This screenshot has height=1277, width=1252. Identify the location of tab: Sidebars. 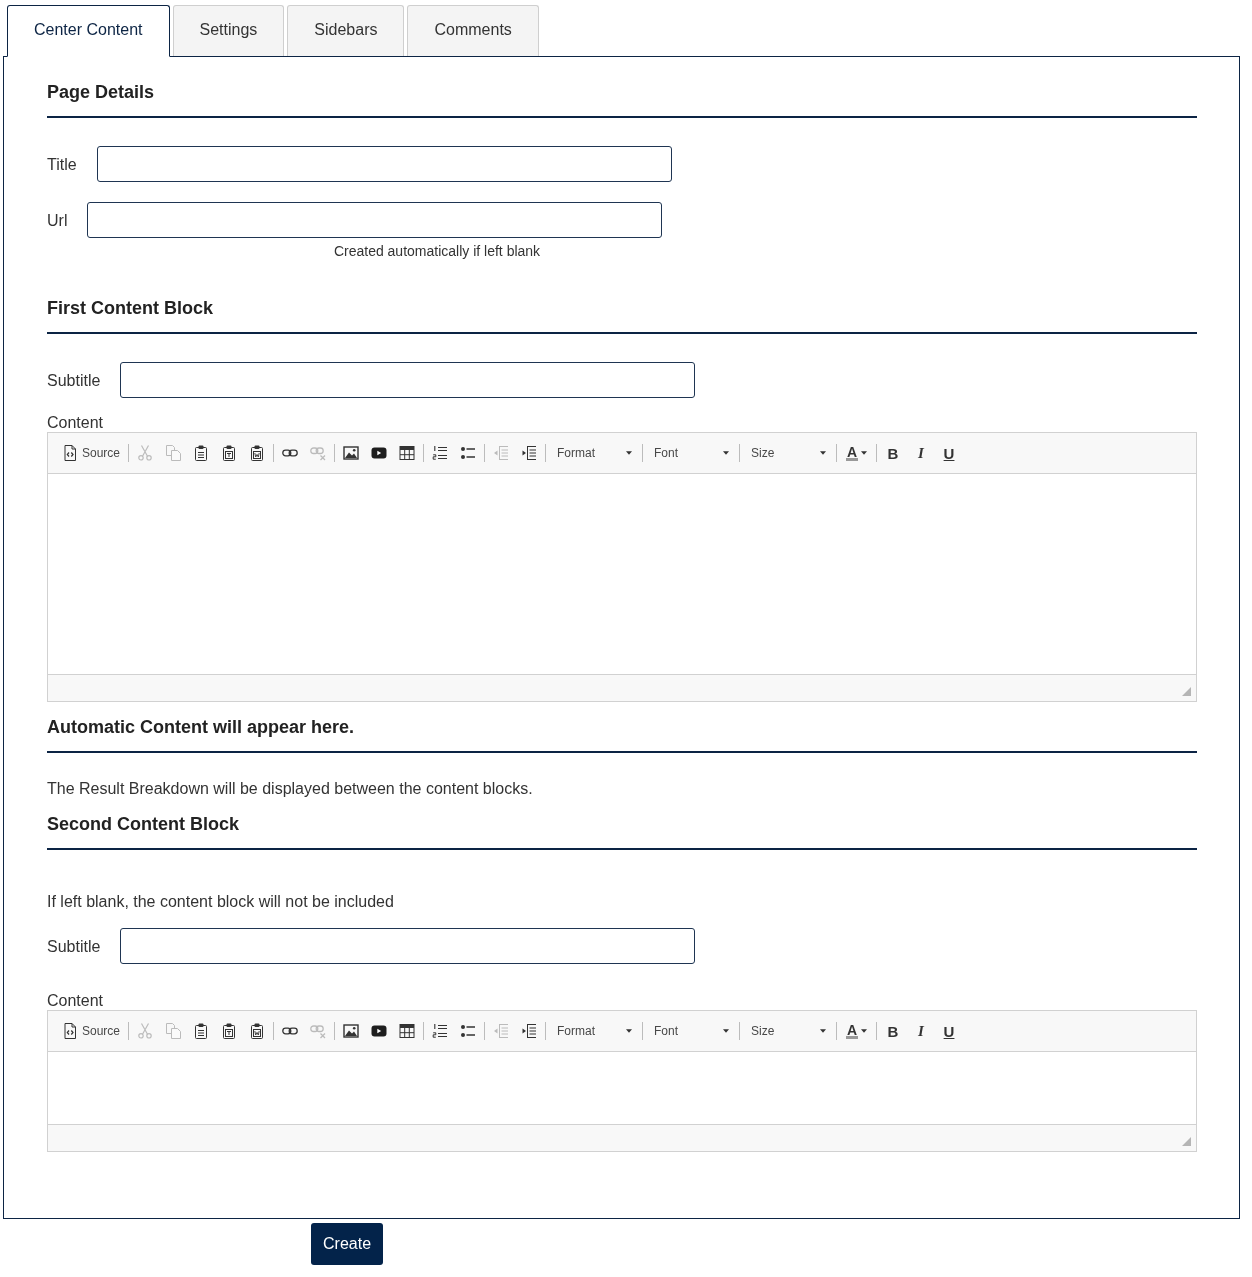
(346, 30).